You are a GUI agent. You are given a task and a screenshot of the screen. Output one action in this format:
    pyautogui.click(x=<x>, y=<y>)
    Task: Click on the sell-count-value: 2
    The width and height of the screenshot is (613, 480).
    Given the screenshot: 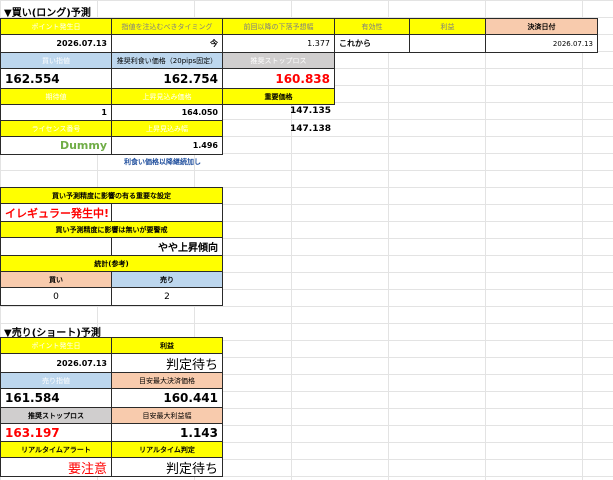 What is the action you would take?
    pyautogui.click(x=167, y=296)
    